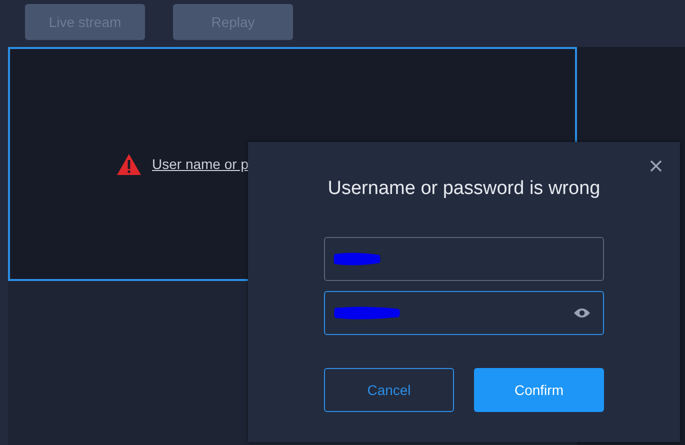  Describe the element at coordinates (389, 390) in the screenshot. I see `cancel-button: Cancel` at that location.